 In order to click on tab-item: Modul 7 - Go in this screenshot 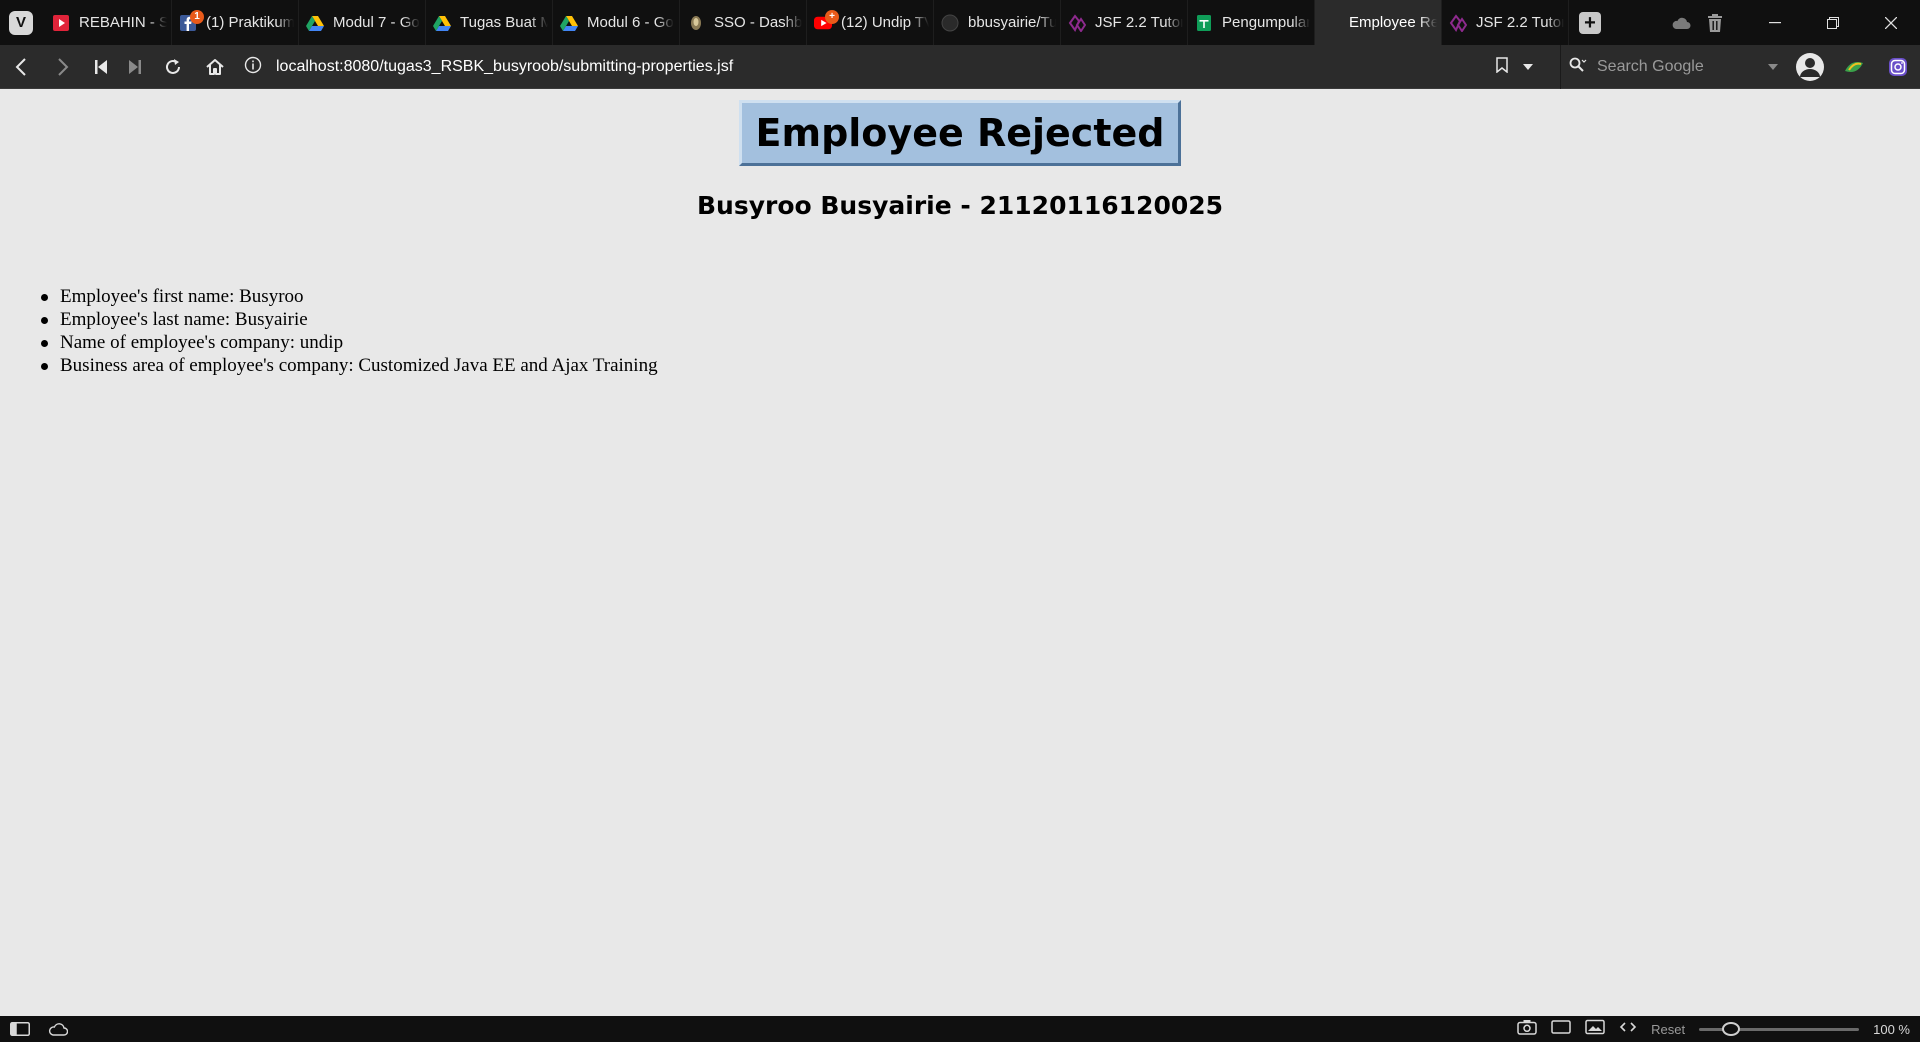, I will do `click(362, 22)`.